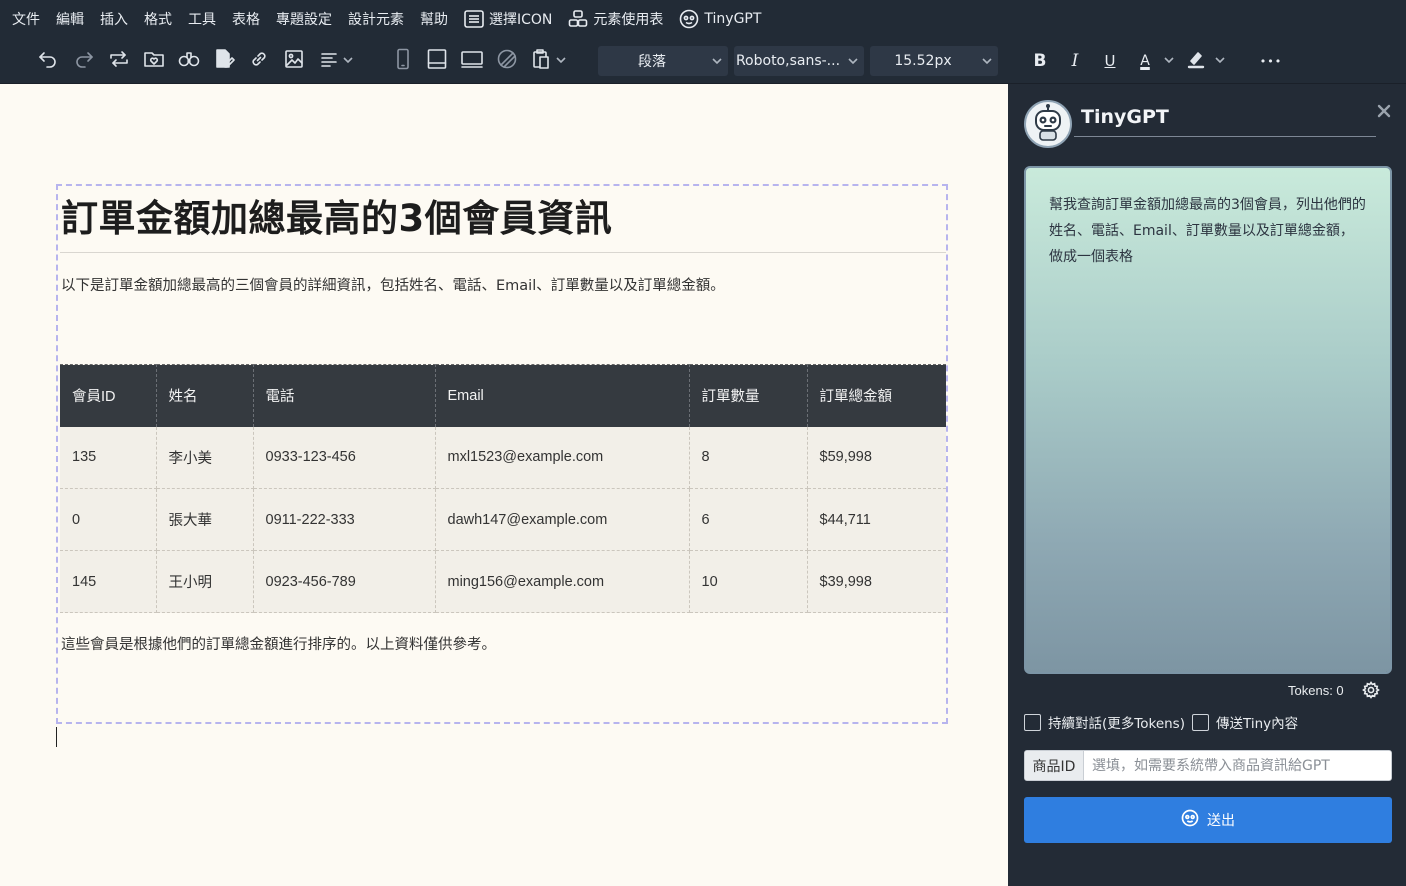 This screenshot has width=1406, height=886. What do you see at coordinates (541, 61) in the screenshot?
I see `paste-button` at bounding box center [541, 61].